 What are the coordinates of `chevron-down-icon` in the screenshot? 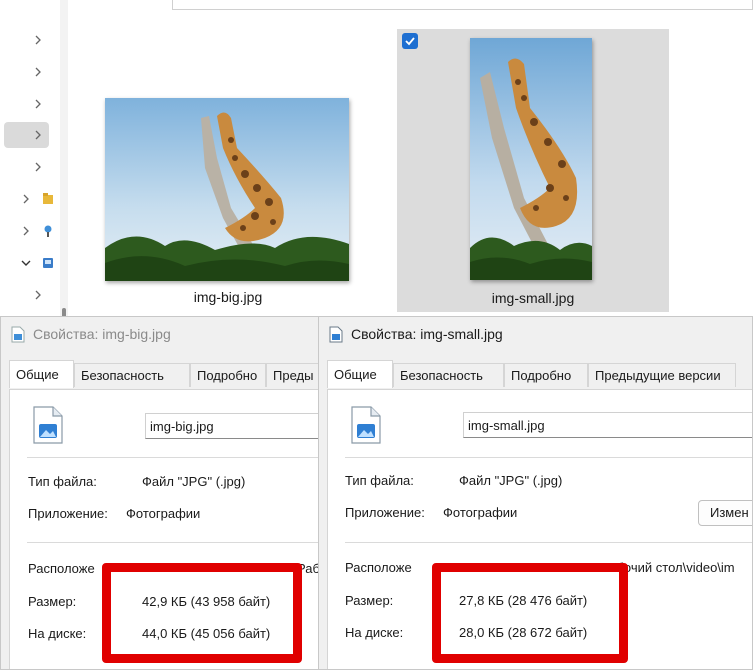 It's located at (26, 263).